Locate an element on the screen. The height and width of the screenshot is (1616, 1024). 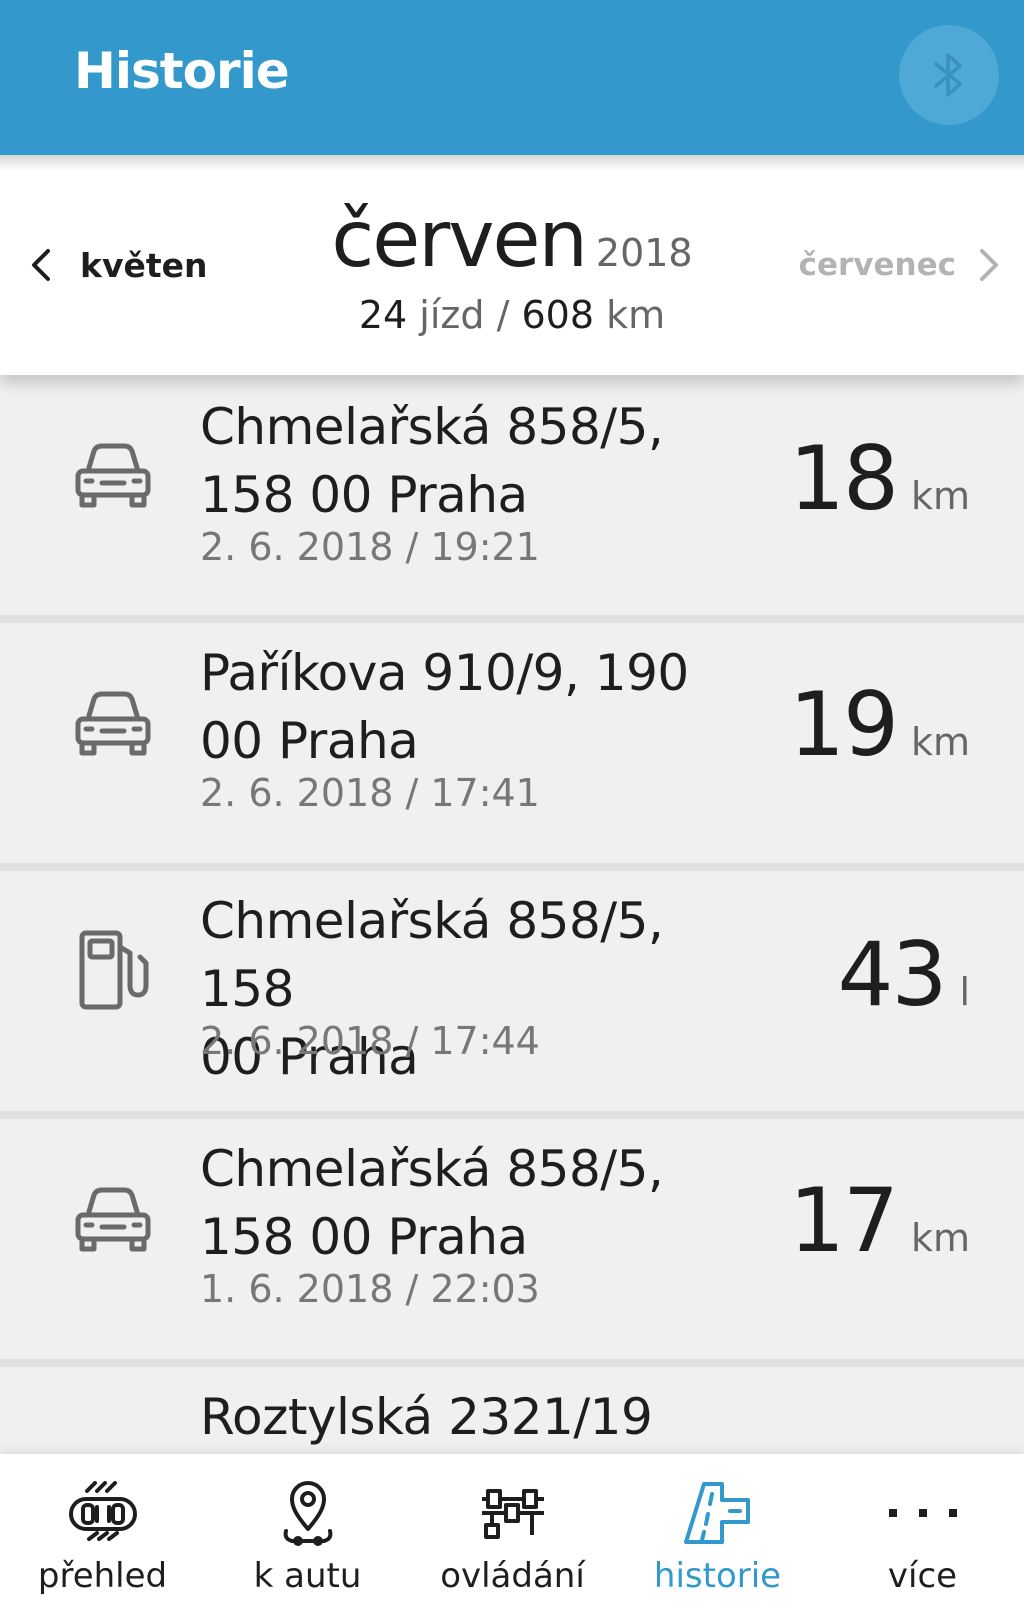
map-pin-icon is located at coordinates (307, 1513).